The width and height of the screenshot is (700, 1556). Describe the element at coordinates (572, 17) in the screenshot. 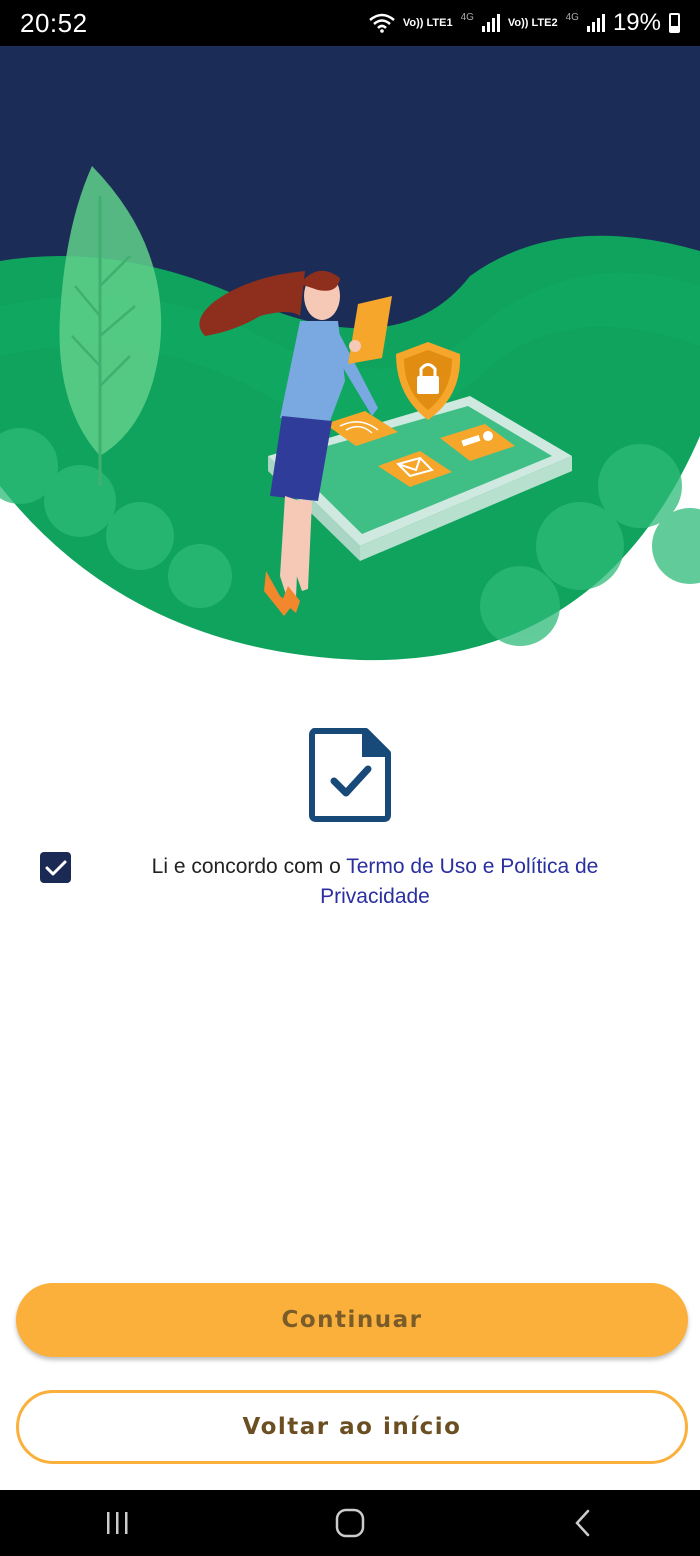

I see `network-type-2: 4G` at that location.